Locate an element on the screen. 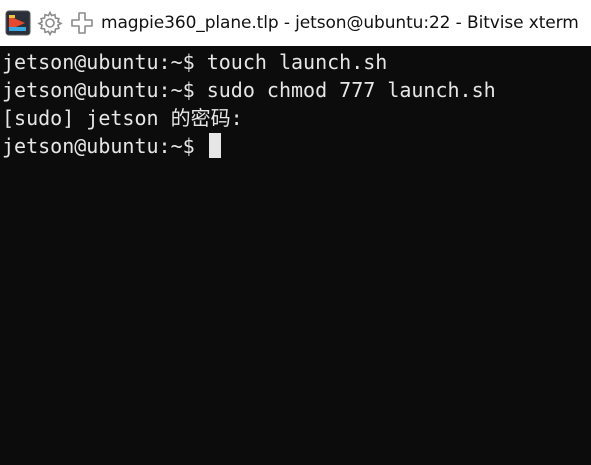 This screenshot has height=465, width=591. plus-icon is located at coordinates (82, 23).